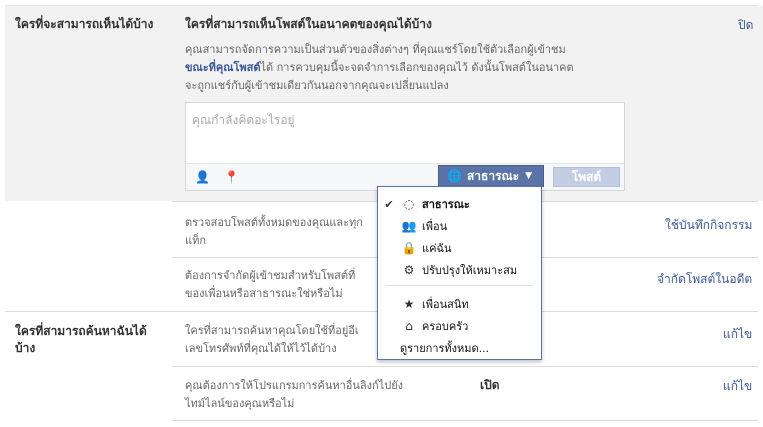 The height and width of the screenshot is (427, 763). I want to click on menu-item-label: สาธารณะ, so click(446, 204).